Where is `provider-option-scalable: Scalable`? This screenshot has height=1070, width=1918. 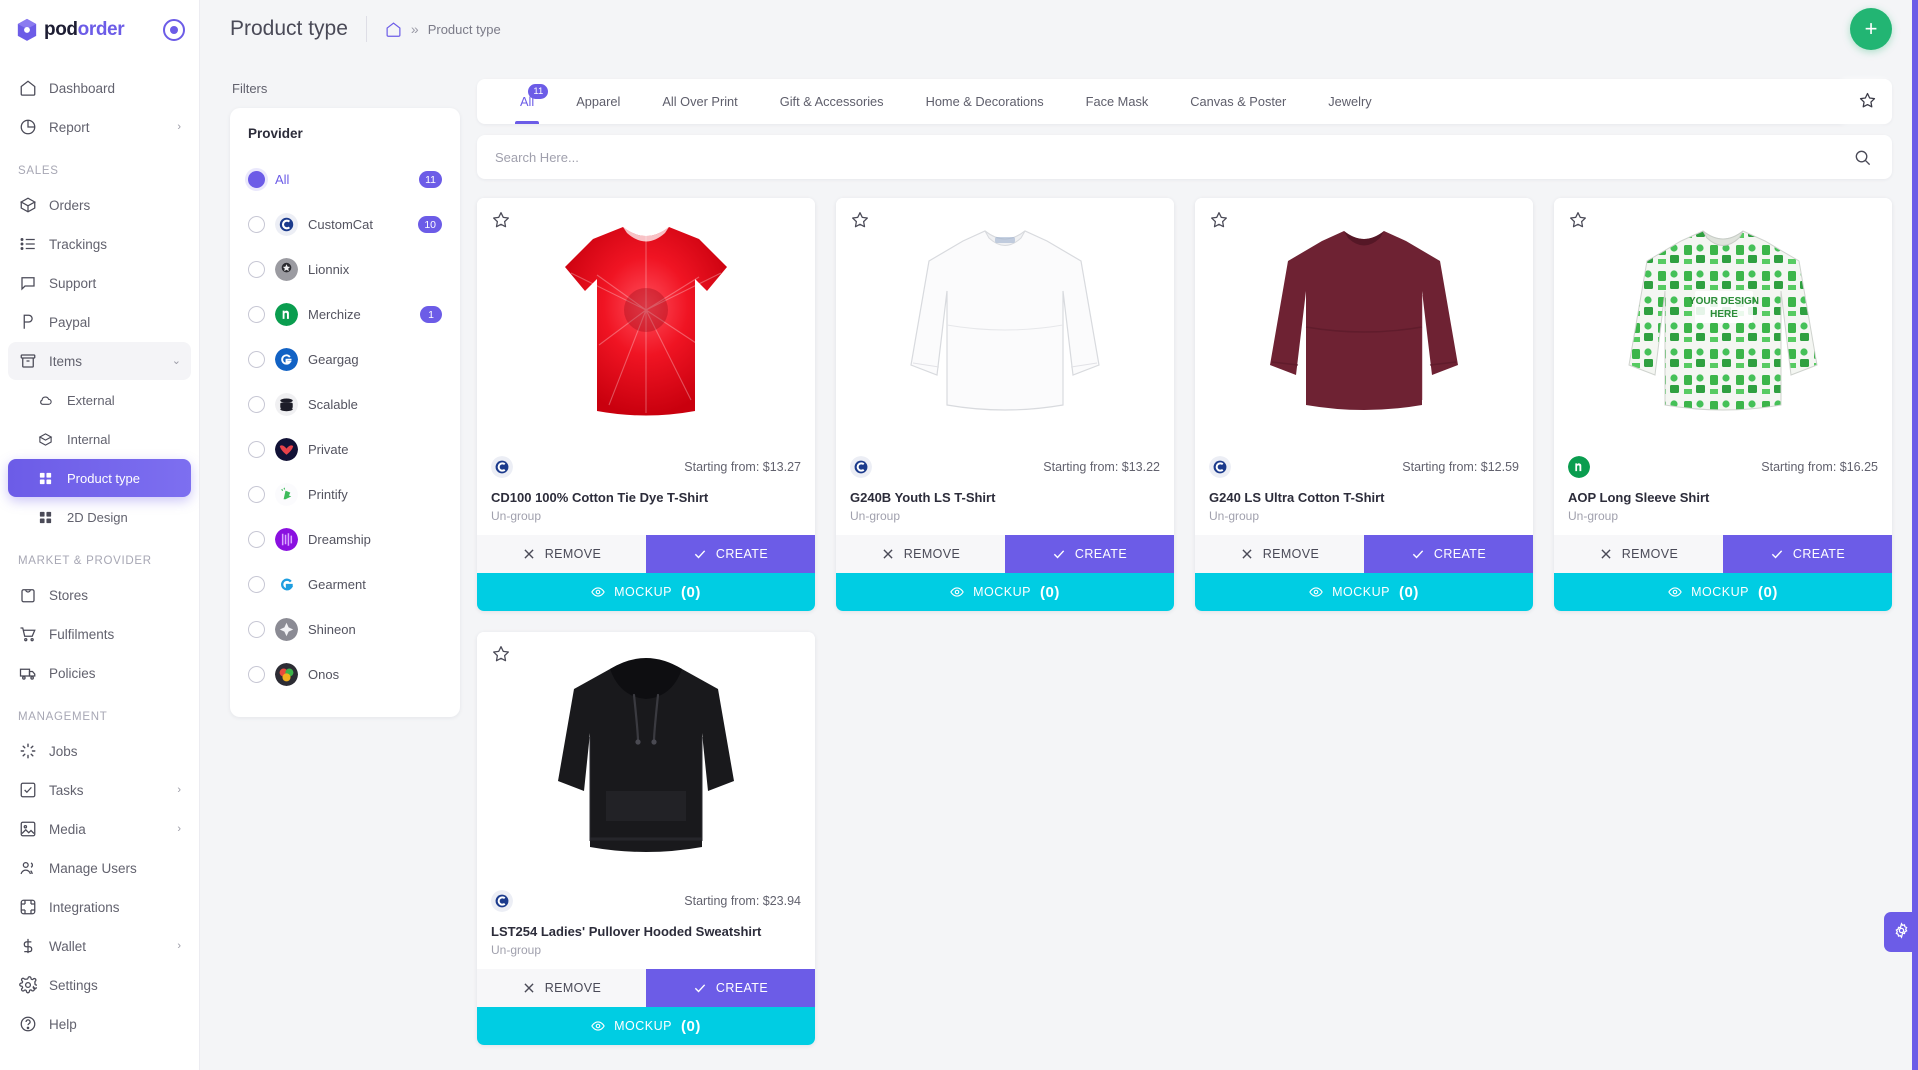
provider-option-scalable: Scalable is located at coordinates (345, 404).